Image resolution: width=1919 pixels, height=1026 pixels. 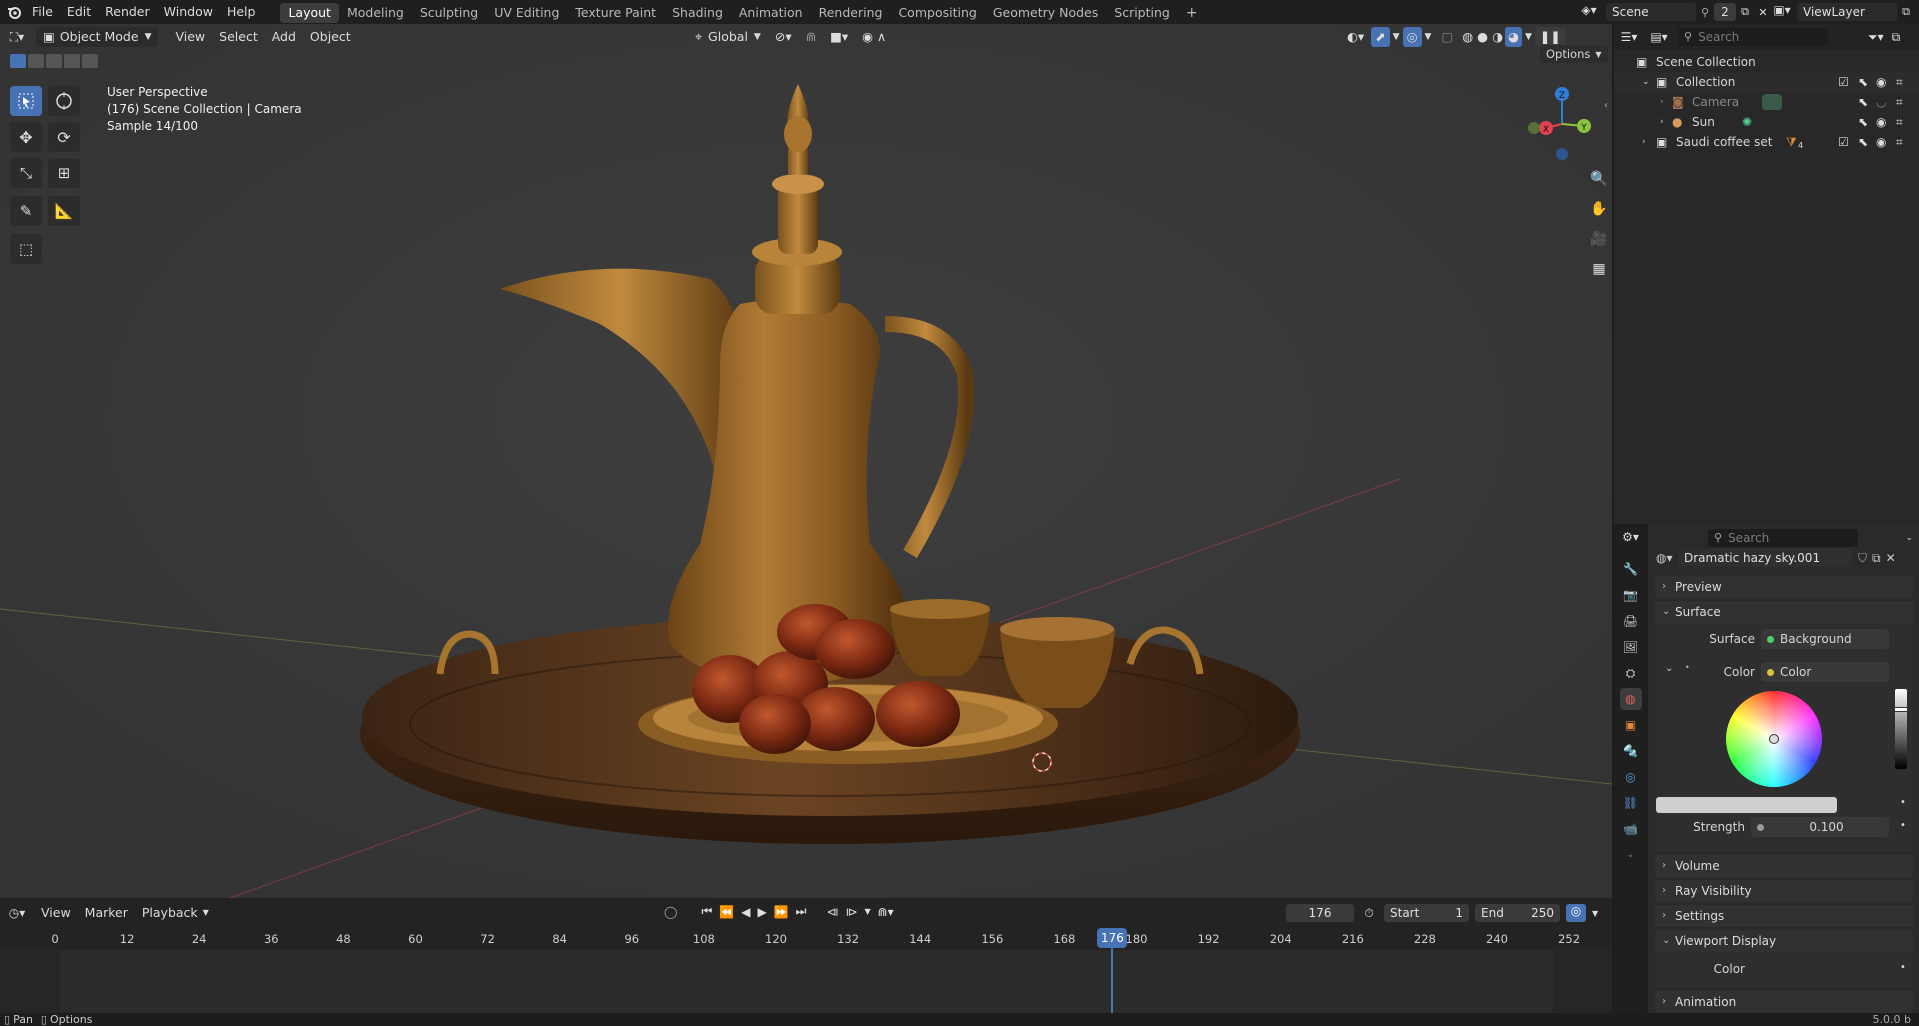 What do you see at coordinates (670, 912) in the screenshot?
I see `auto-keying-icon: ◯` at bounding box center [670, 912].